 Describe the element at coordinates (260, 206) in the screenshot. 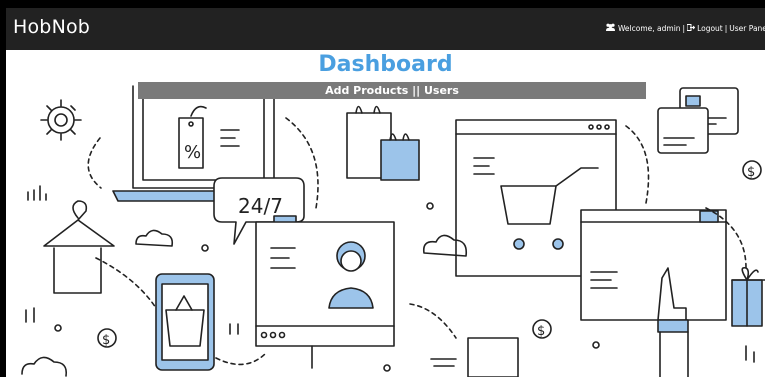

I see `clock-text: 24/7` at that location.